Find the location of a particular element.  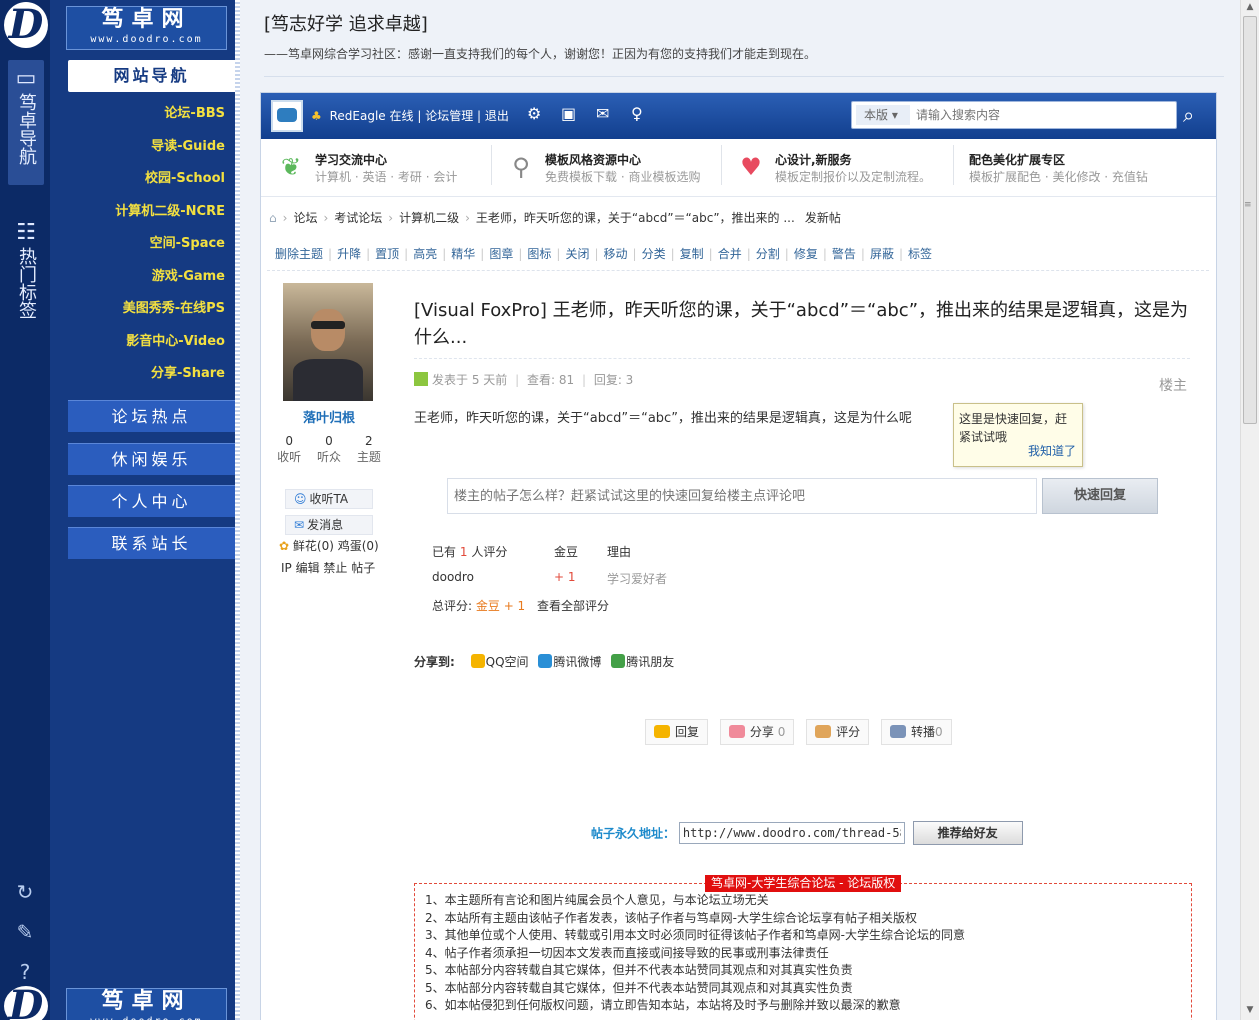

mod-sticky: 置顶 is located at coordinates (387, 254).